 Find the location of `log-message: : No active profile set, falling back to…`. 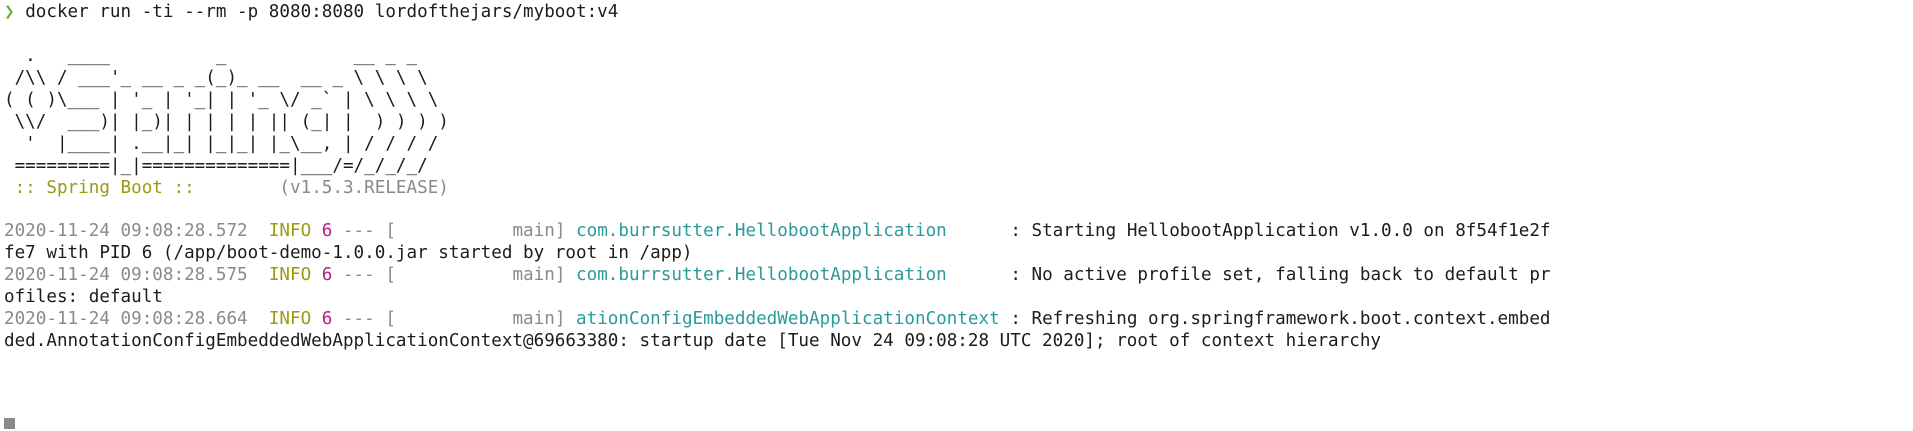

log-message: : No active profile set, falling back to… is located at coordinates (1280, 275).